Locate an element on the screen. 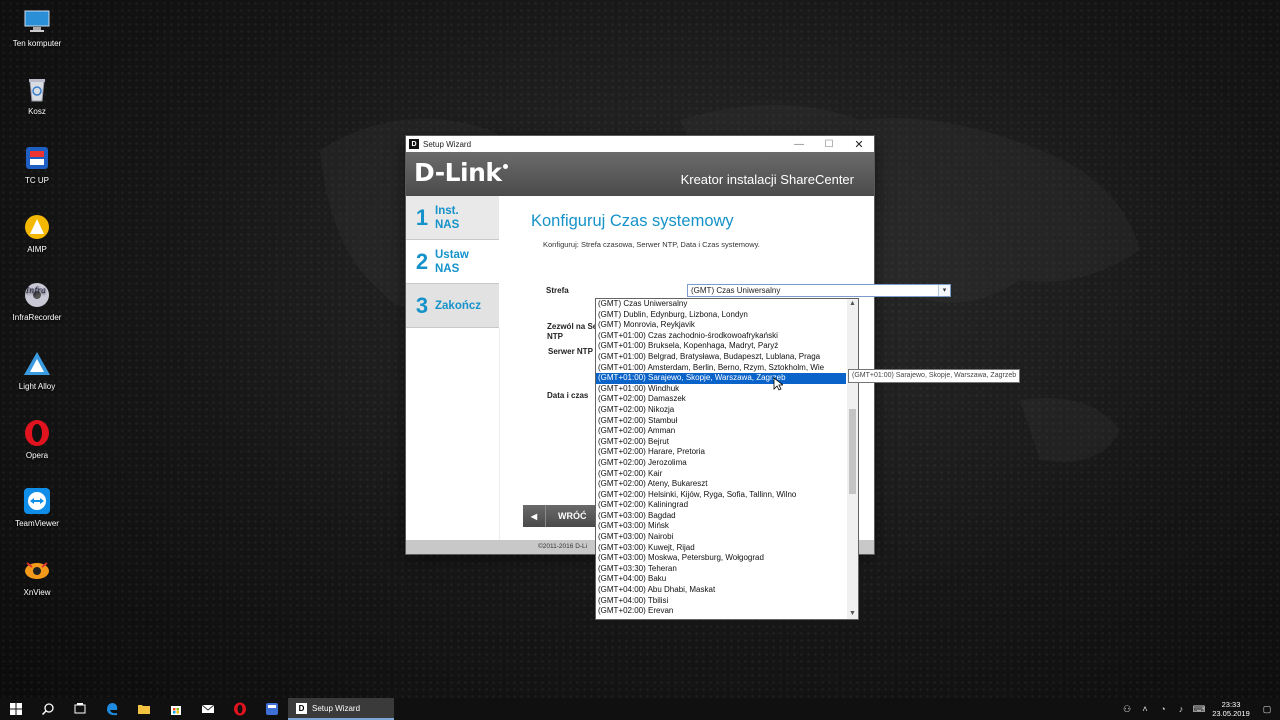 The width and height of the screenshot is (1280, 720). windows-icon is located at coordinates (16, 709).